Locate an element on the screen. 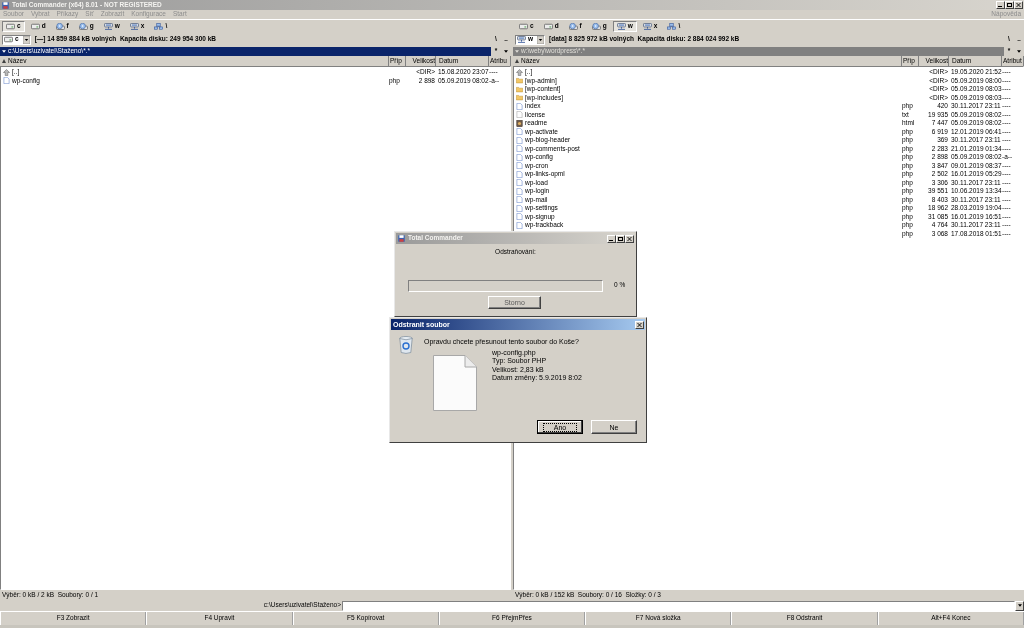 The image size is (1024, 628). recycle-bin-icon is located at coordinates (406, 345).